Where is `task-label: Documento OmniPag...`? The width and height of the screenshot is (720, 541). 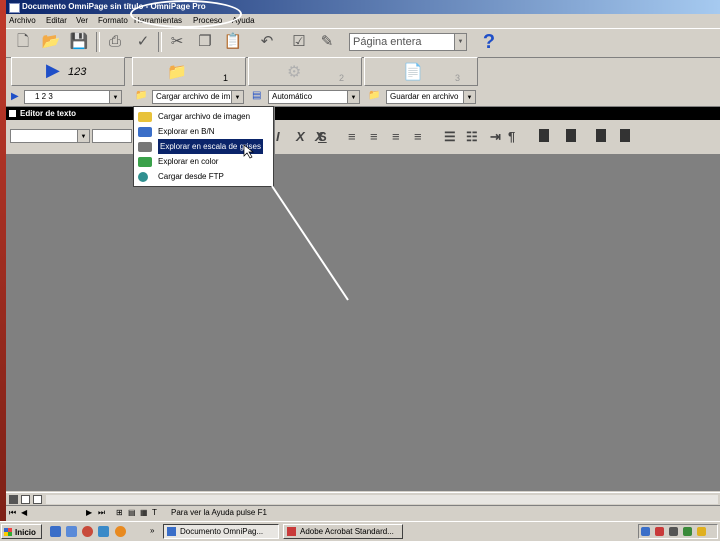
task-label: Documento OmniPag... is located at coordinates (222, 531).